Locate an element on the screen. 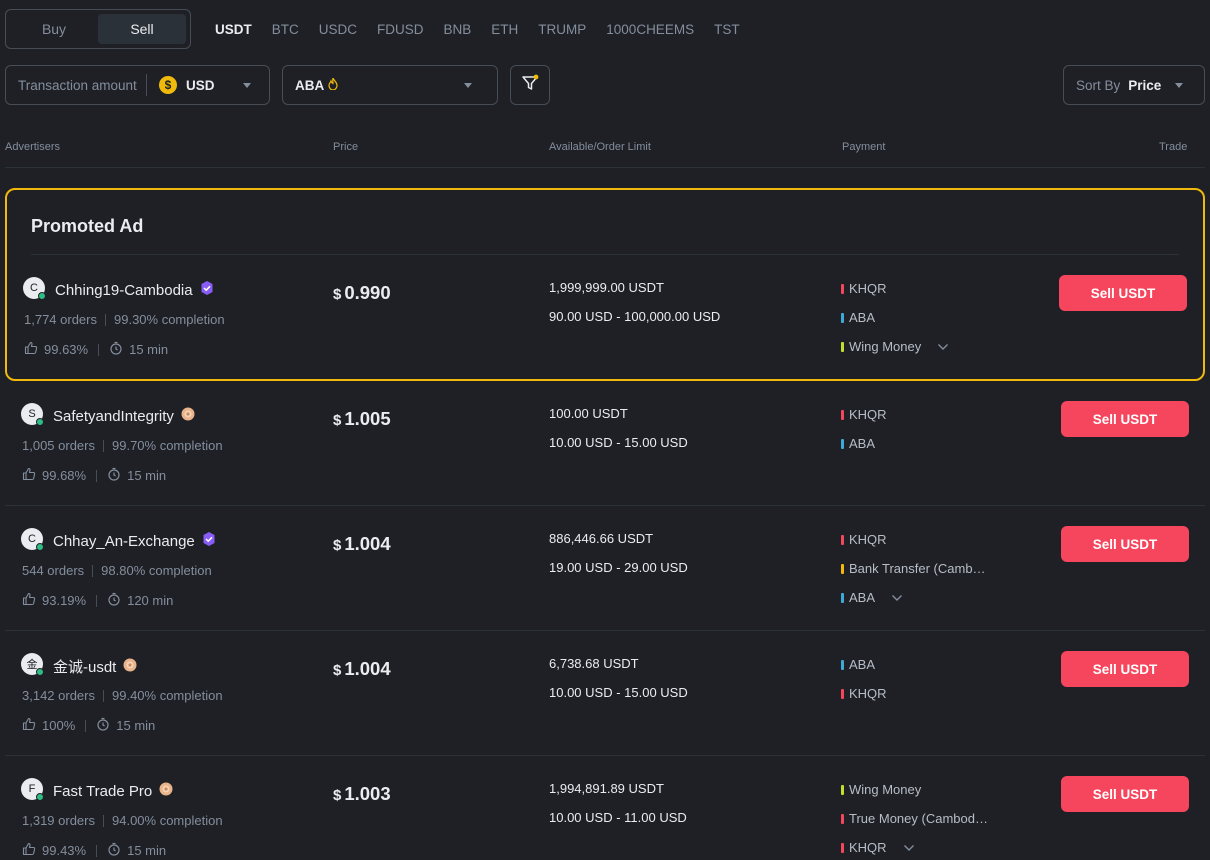  payment-method: ABA is located at coordinates (858, 664).